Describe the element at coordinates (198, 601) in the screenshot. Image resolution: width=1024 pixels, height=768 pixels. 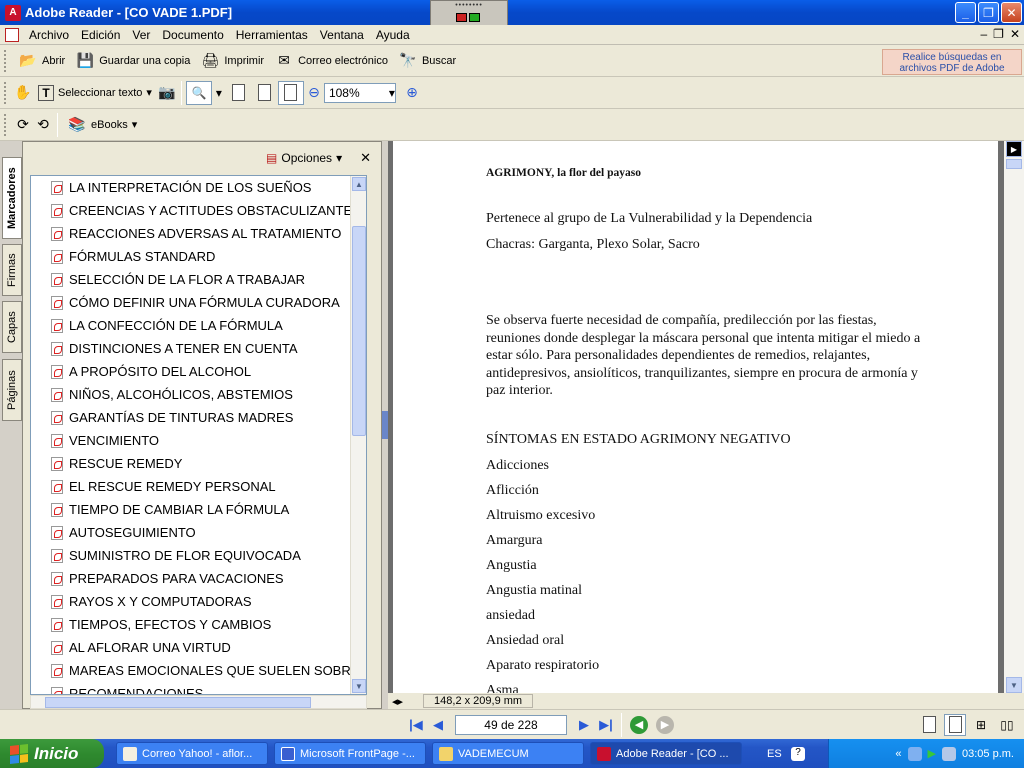
I see `bookmark-item: RAYOS X Y COMPUTADORAS` at that location.